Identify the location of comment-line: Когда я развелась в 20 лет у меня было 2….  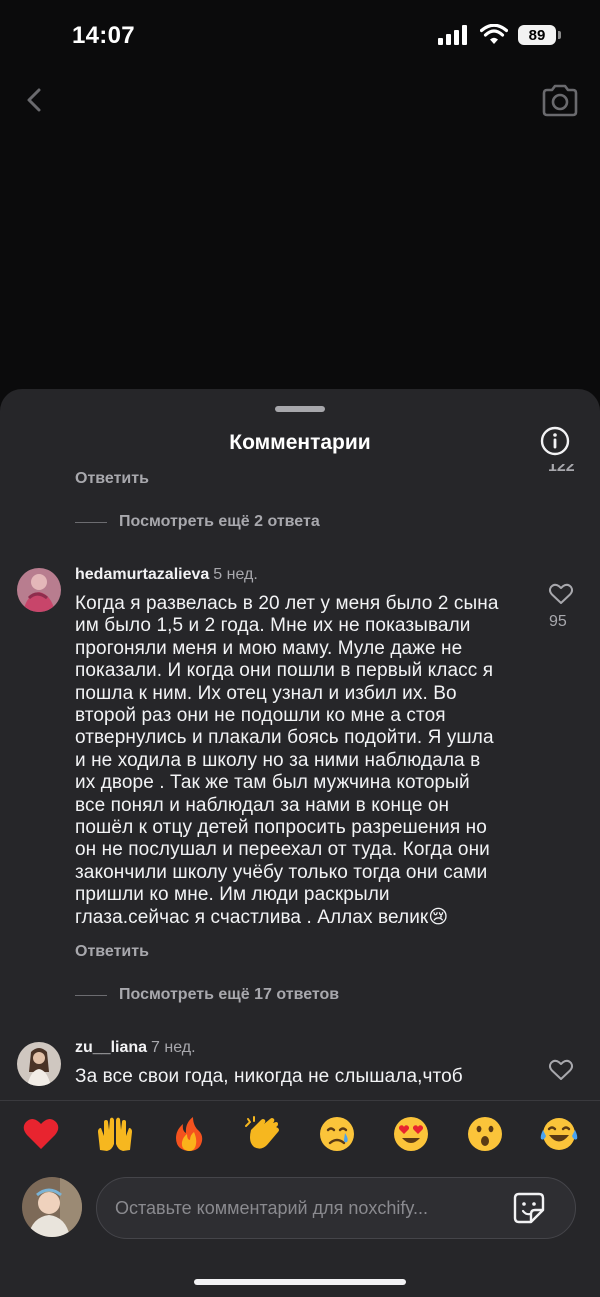
(287, 603).